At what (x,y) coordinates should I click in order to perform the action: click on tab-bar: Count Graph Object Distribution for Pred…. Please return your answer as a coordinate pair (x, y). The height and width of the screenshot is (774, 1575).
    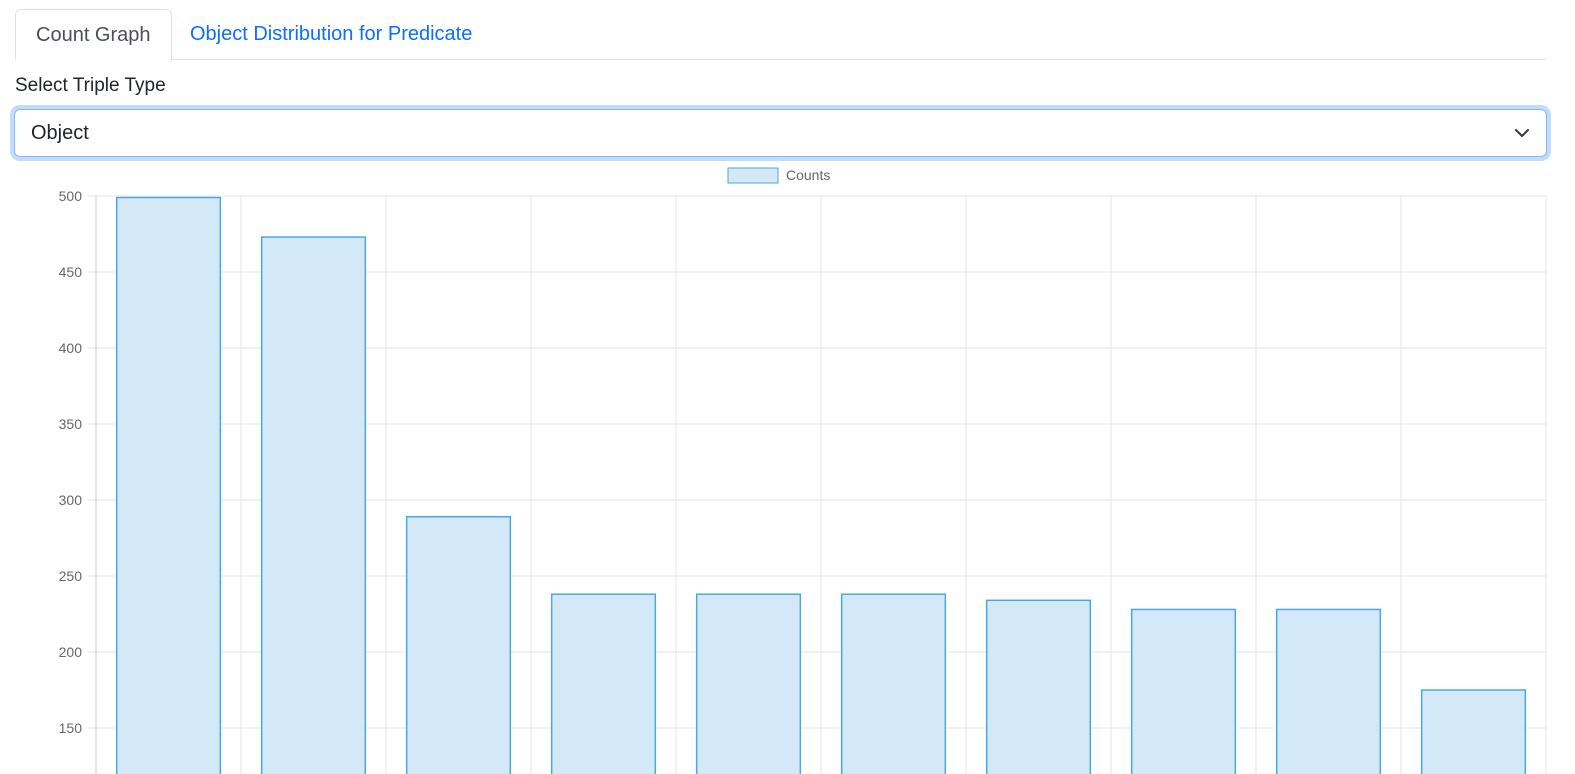
    Looking at the image, I should click on (780, 34).